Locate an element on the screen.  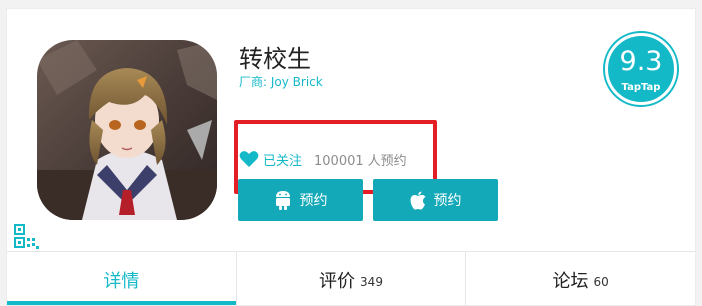
reservation-count: 100001 人预约 is located at coordinates (360, 159).